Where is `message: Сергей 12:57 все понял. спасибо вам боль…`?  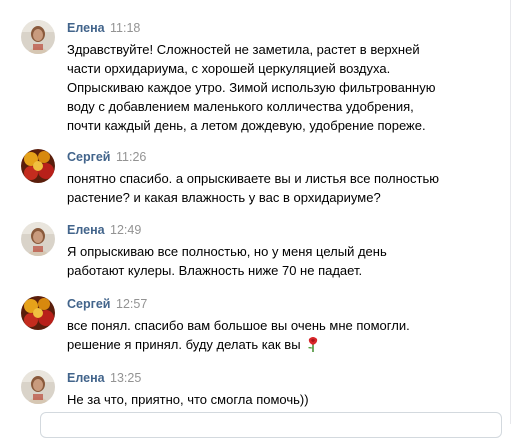
message: Сергей 12:57 все понял. спасибо вам боль… is located at coordinates (252, 326).